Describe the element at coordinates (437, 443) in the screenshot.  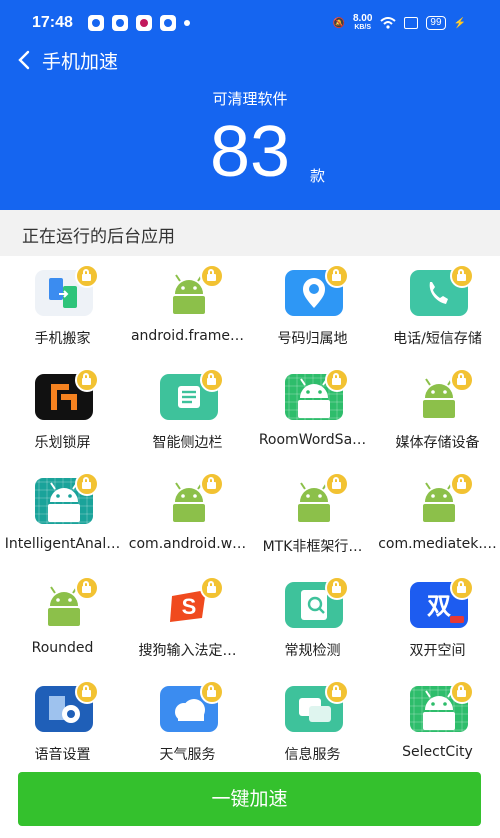
I see `app-label: 媒体存储设备` at that location.